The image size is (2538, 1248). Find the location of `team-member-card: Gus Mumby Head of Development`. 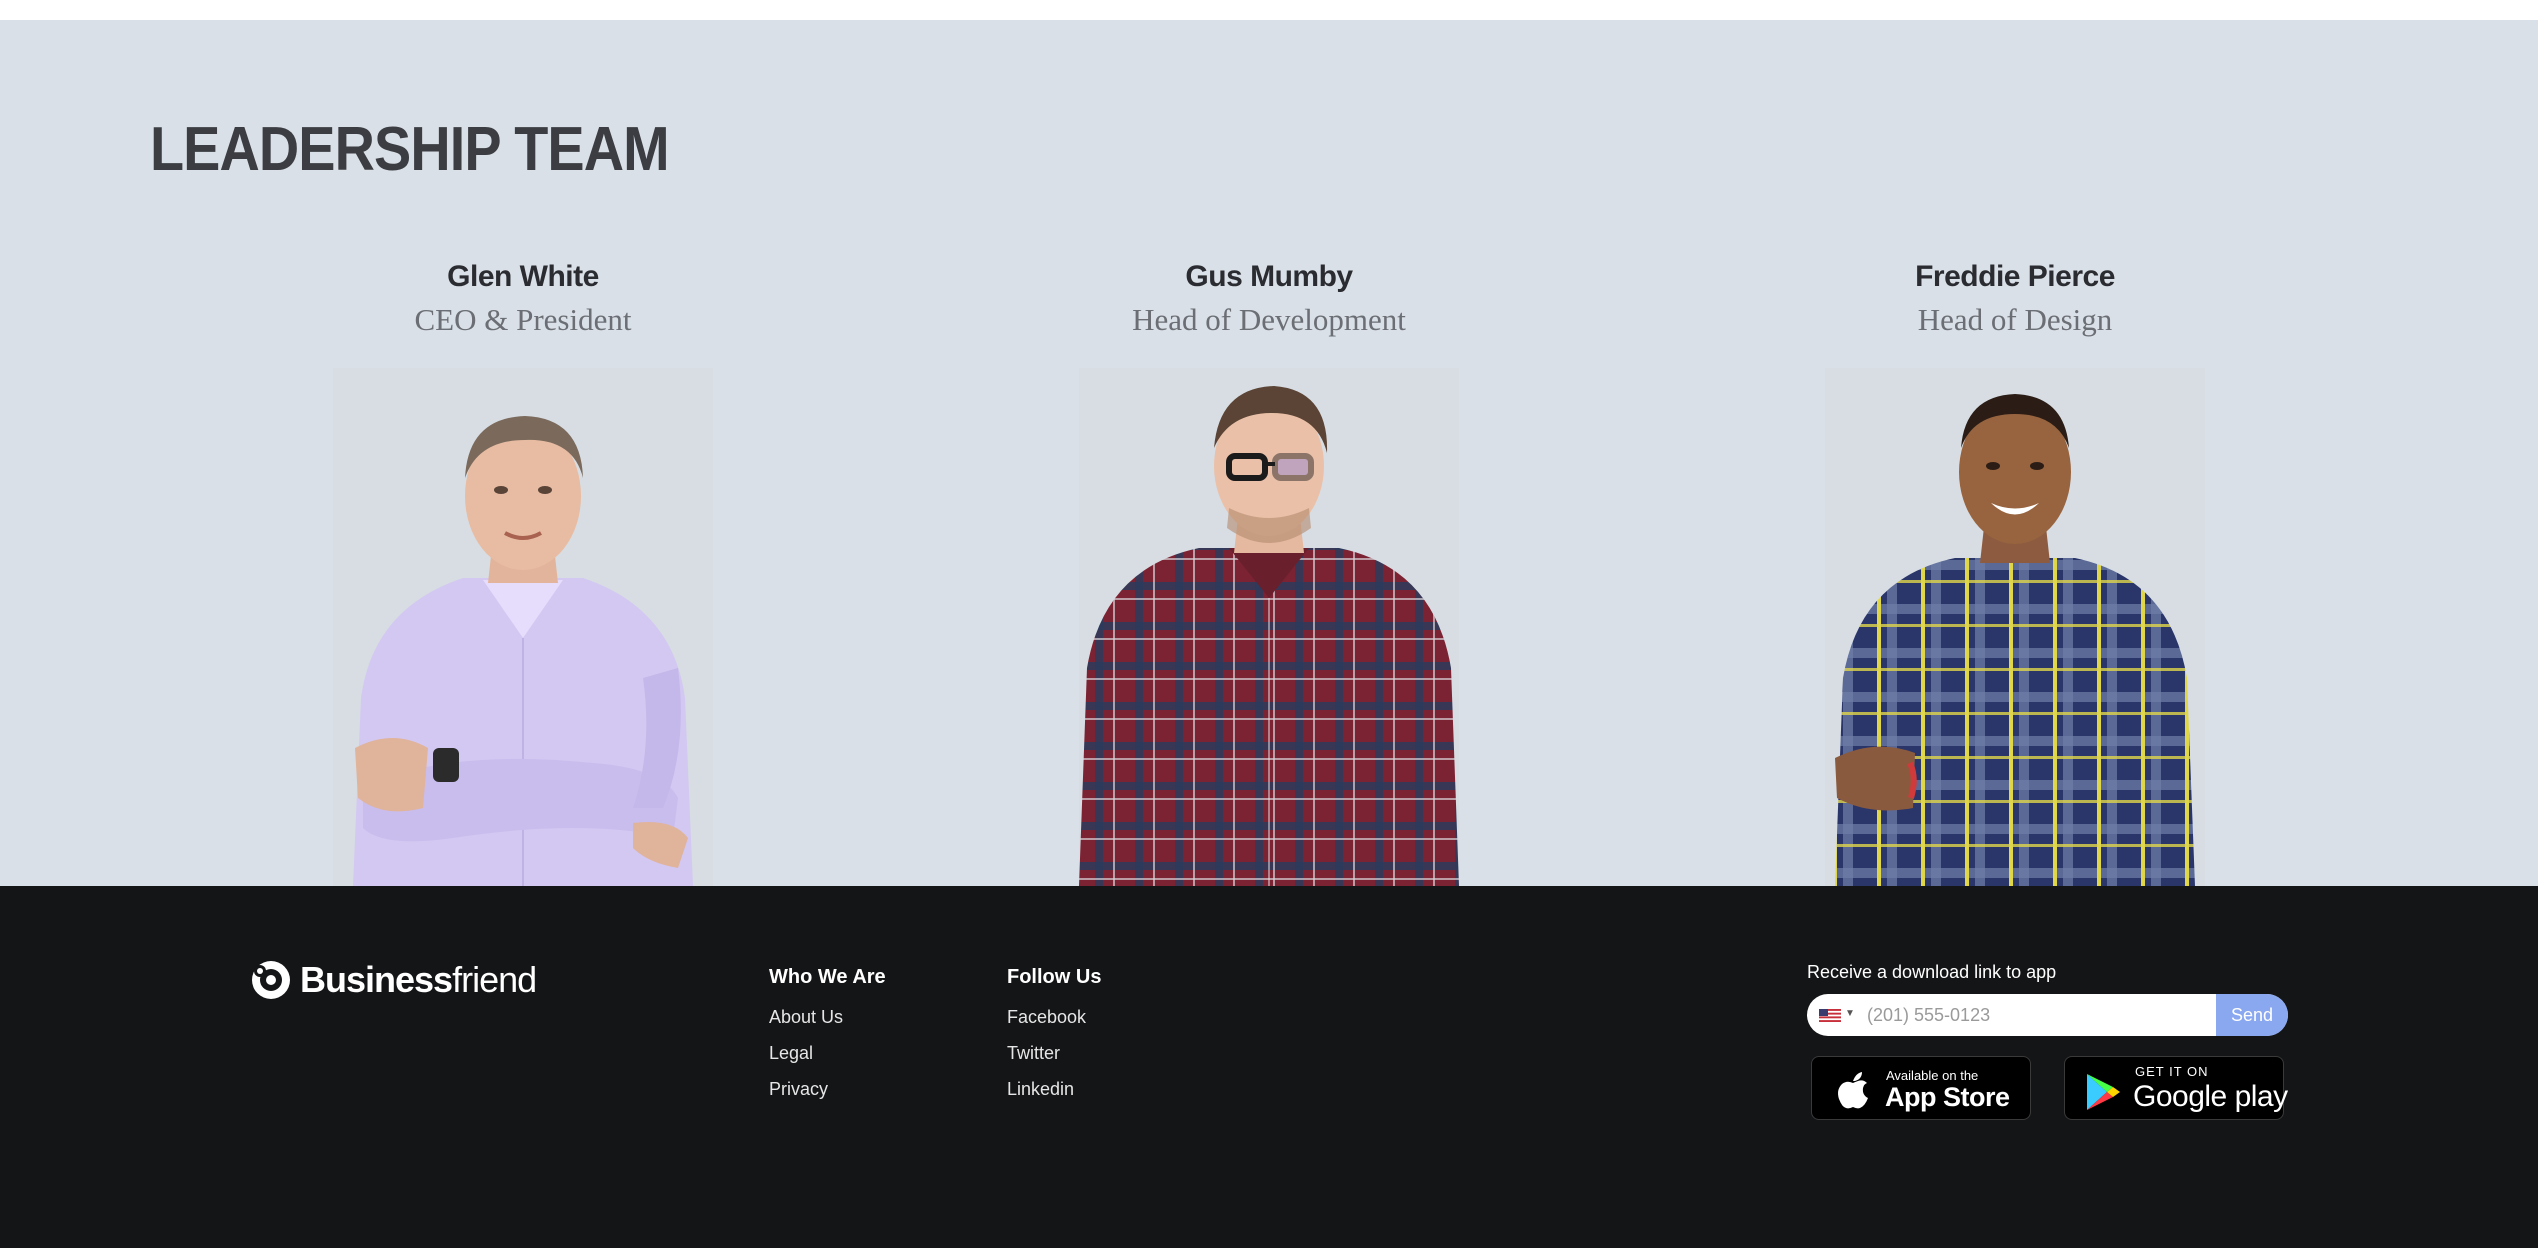

team-member-card: Gus Mumby Head of Development is located at coordinates (1269, 453).